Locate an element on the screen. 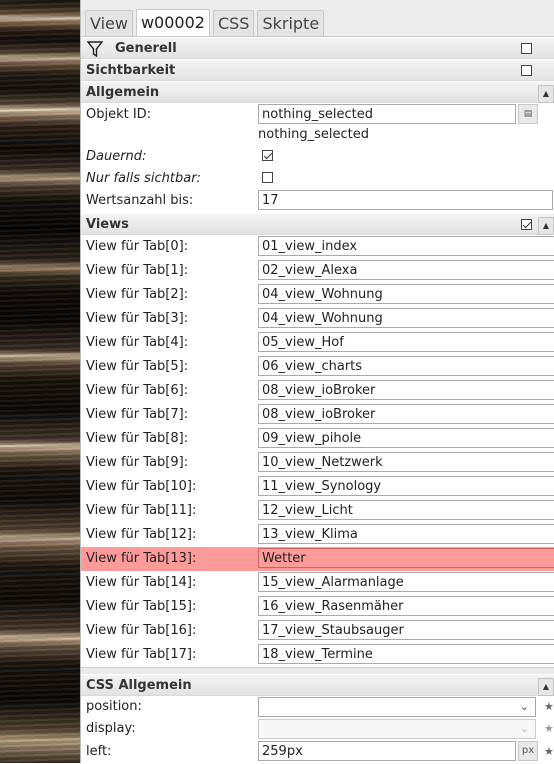 The image size is (554, 764). view-tab-label: View für Tab[1]: is located at coordinates (137, 270).